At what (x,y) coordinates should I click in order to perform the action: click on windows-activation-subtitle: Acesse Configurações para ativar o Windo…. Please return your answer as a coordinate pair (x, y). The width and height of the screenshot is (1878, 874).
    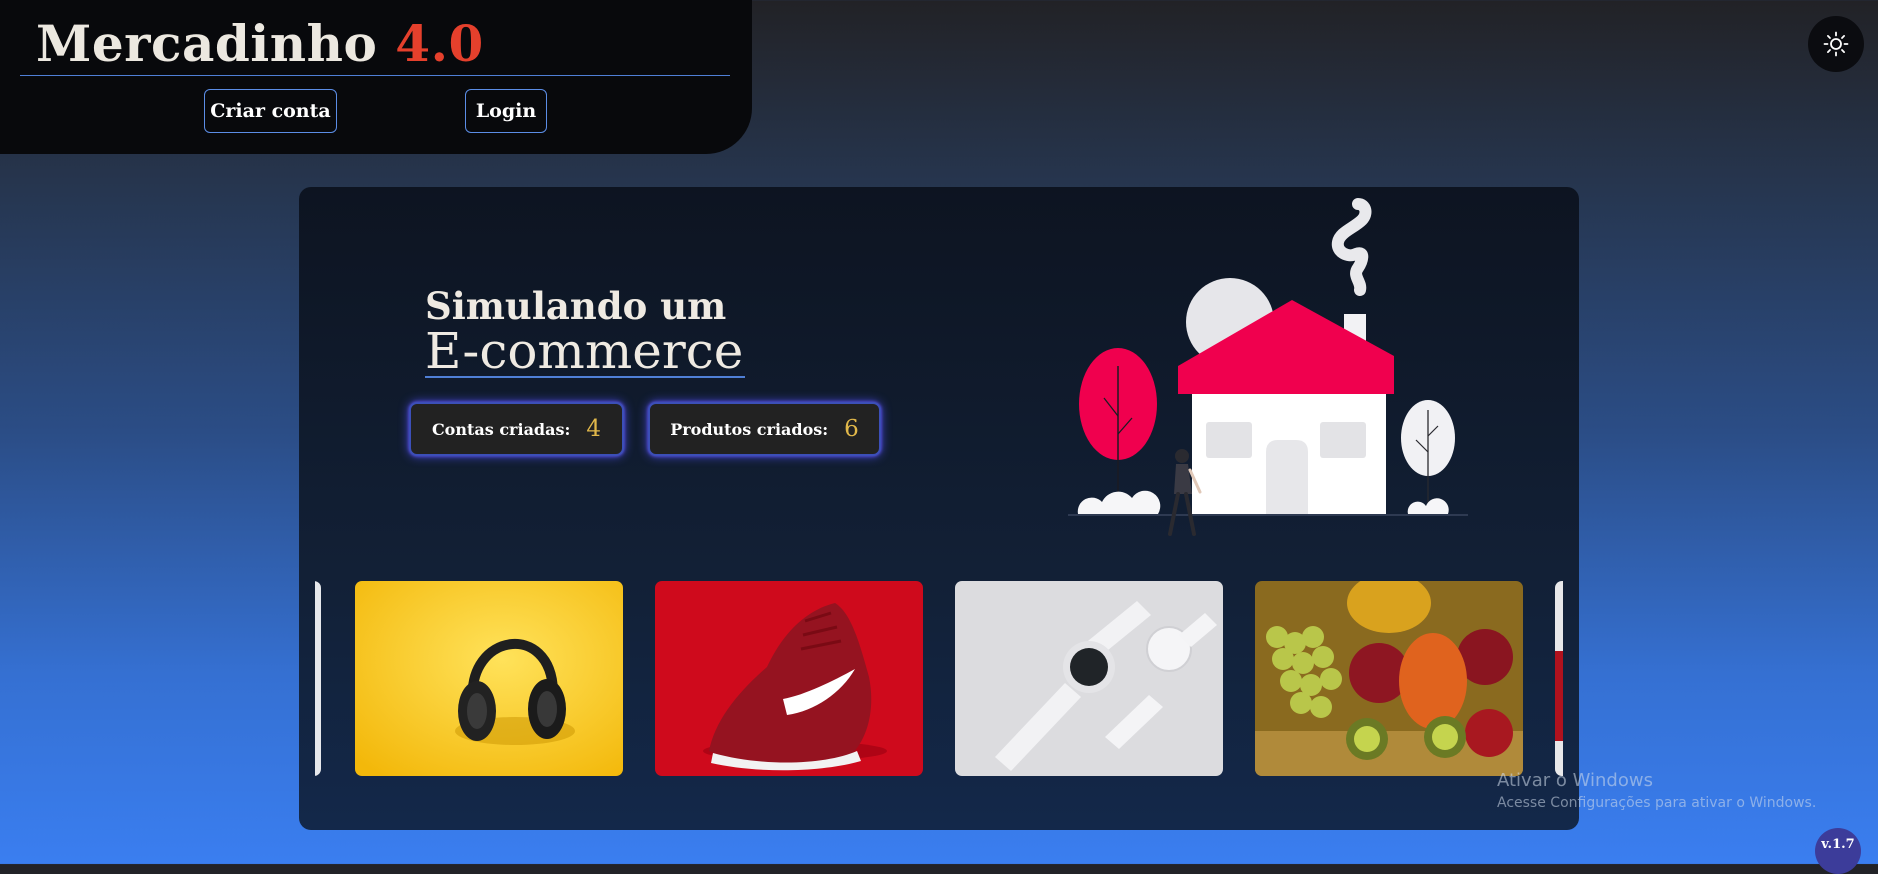
    Looking at the image, I should click on (1657, 803).